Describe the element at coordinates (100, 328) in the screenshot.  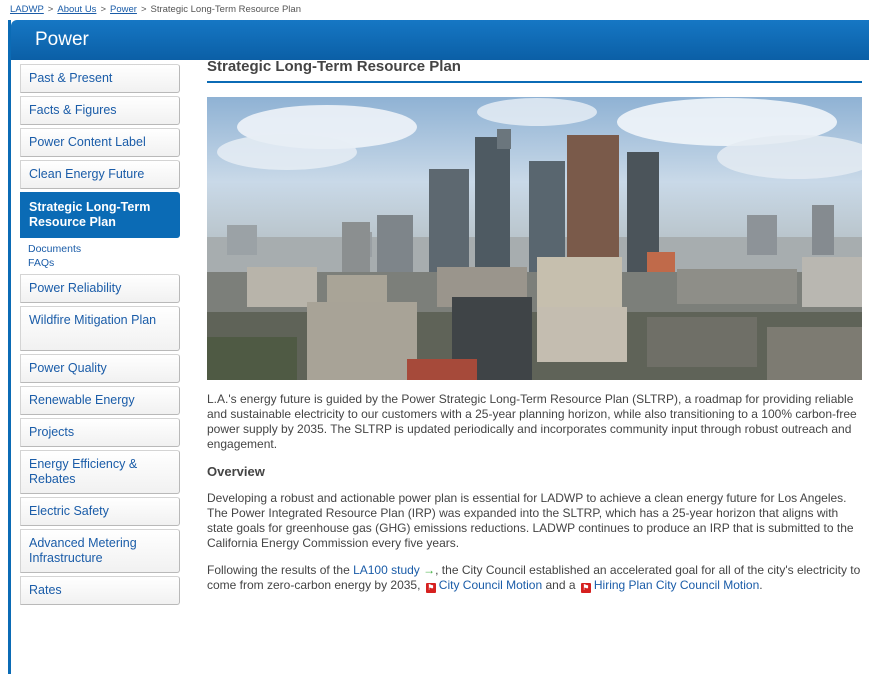
I see `sidebar-item-wildfire-mitigation: Wildfire Mitigation Plan` at that location.